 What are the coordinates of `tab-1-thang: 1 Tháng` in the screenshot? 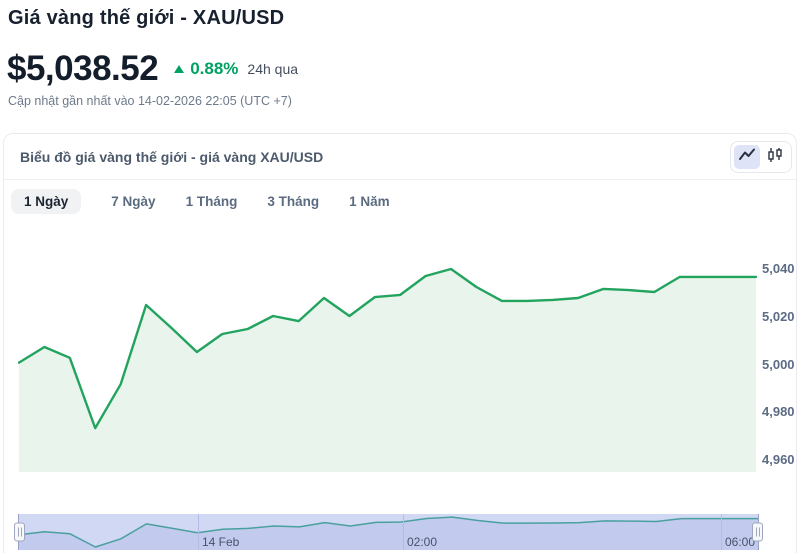 It's located at (212, 201).